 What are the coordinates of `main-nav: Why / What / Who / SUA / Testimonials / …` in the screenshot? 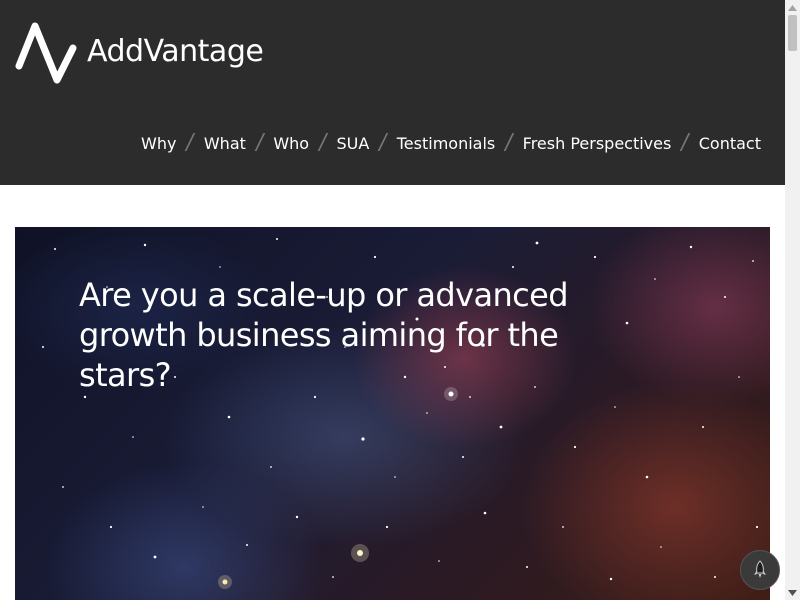 It's located at (451, 142).